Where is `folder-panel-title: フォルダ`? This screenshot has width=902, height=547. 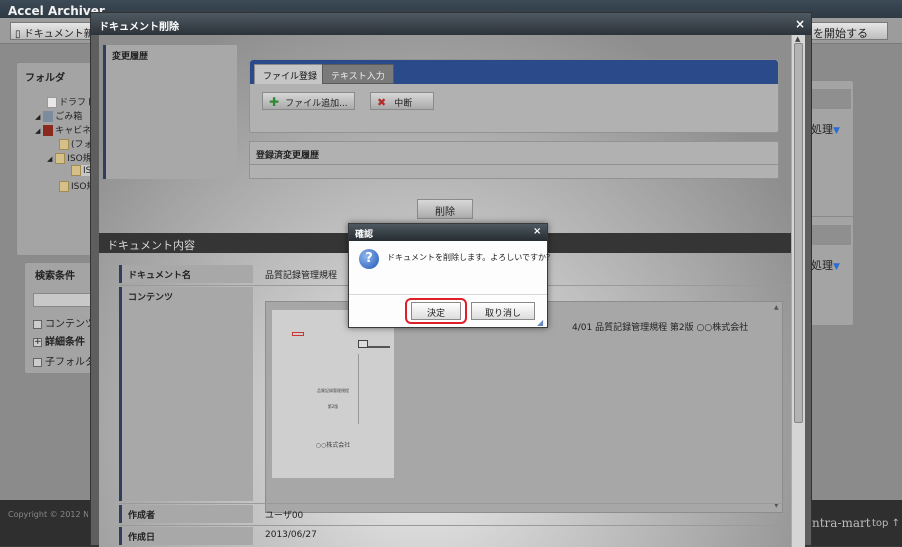
folder-panel-title: フォルダ is located at coordinates (45, 78).